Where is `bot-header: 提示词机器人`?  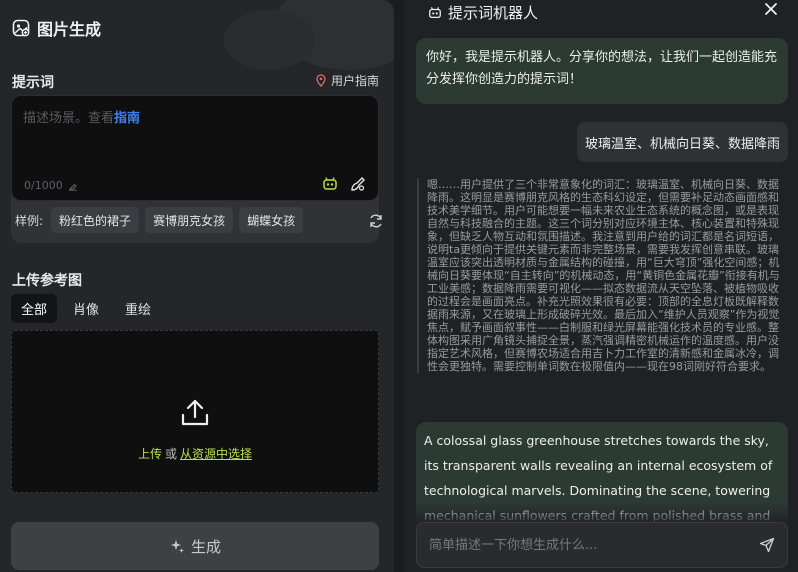
bot-header: 提示词机器人 is located at coordinates (483, 12).